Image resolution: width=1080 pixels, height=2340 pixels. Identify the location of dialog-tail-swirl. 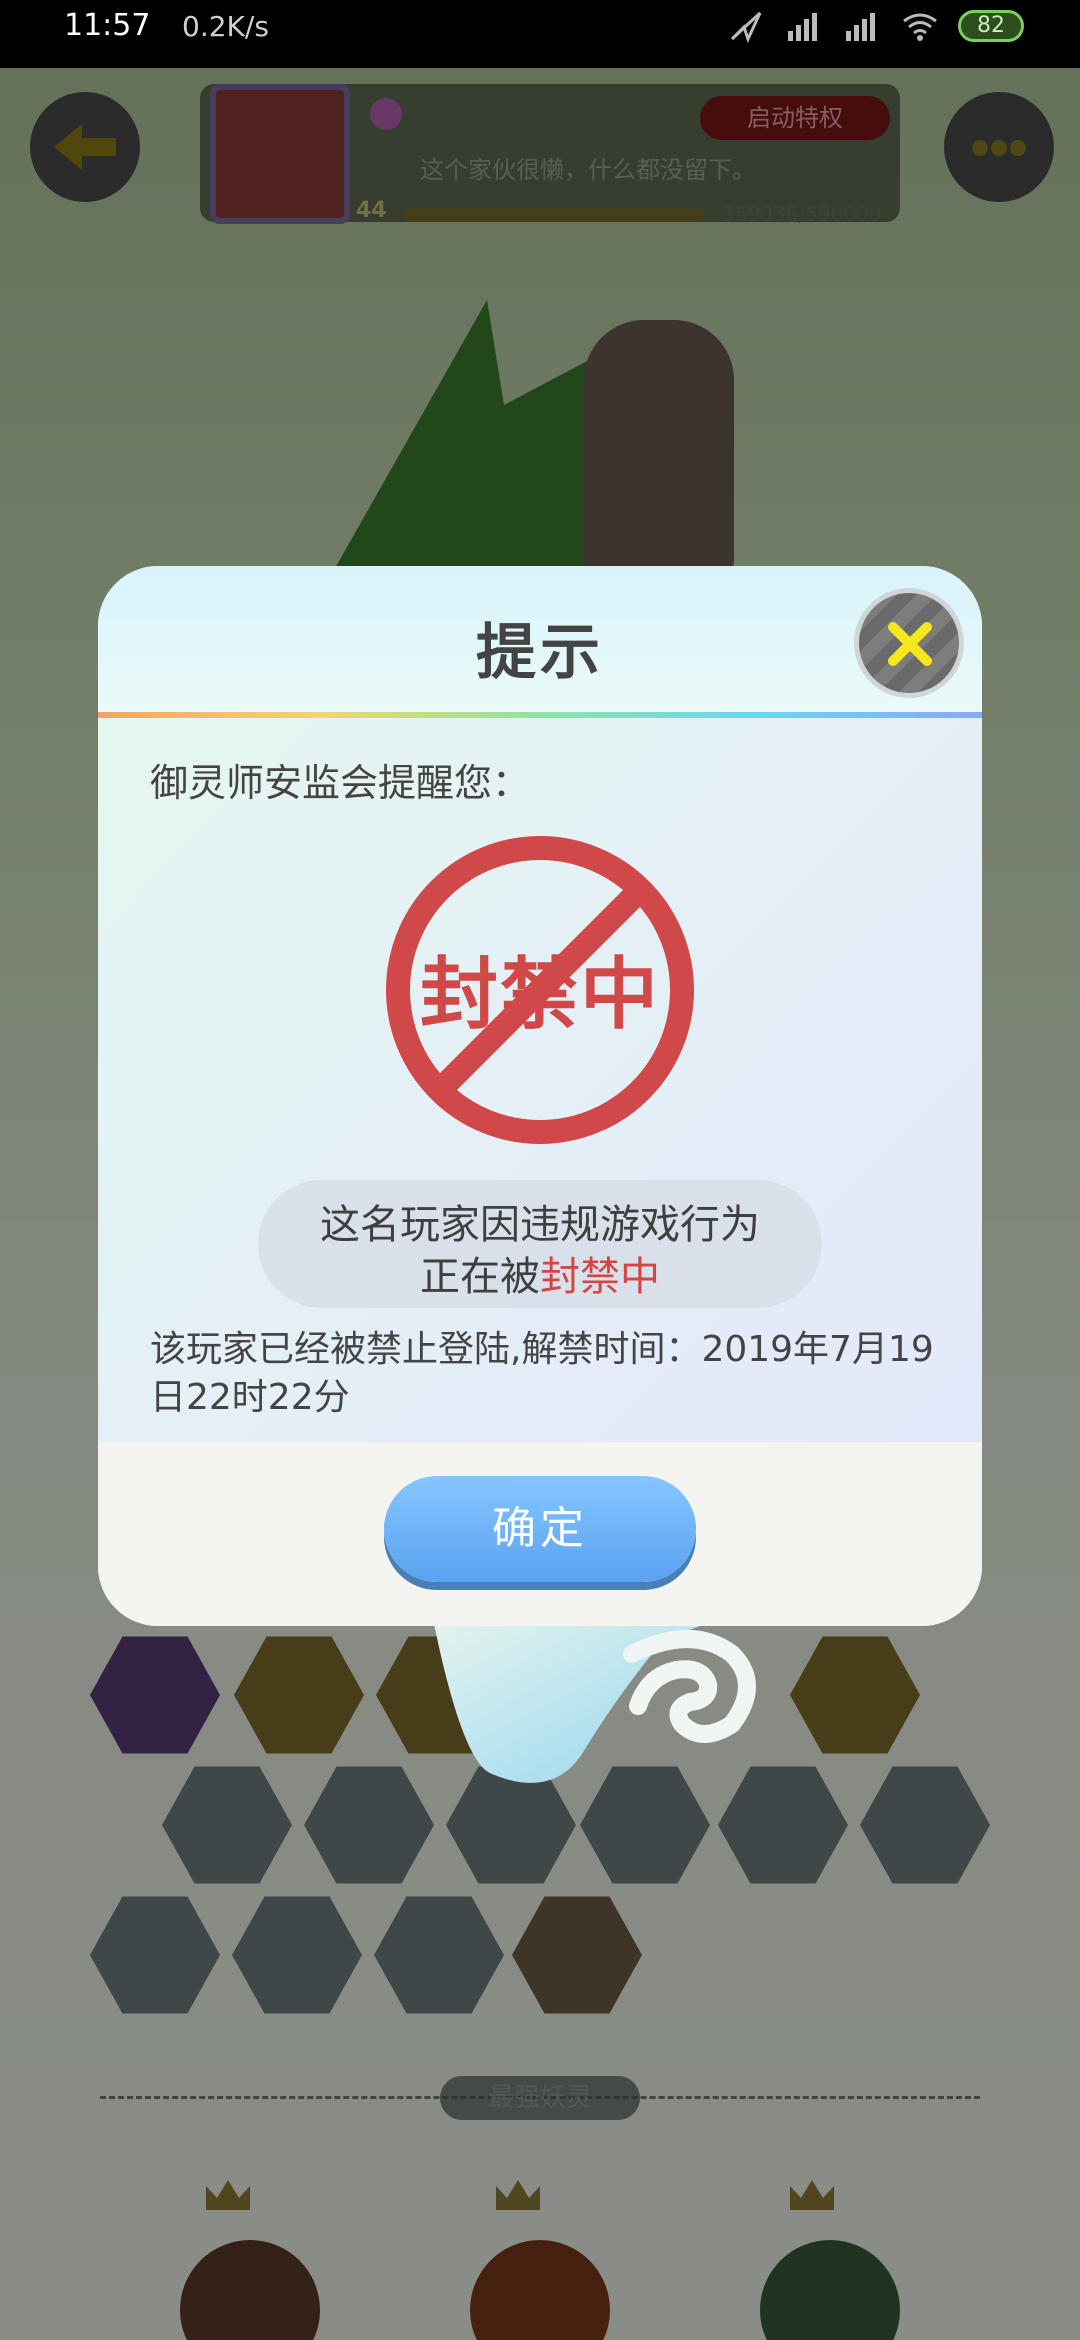
(594, 1698).